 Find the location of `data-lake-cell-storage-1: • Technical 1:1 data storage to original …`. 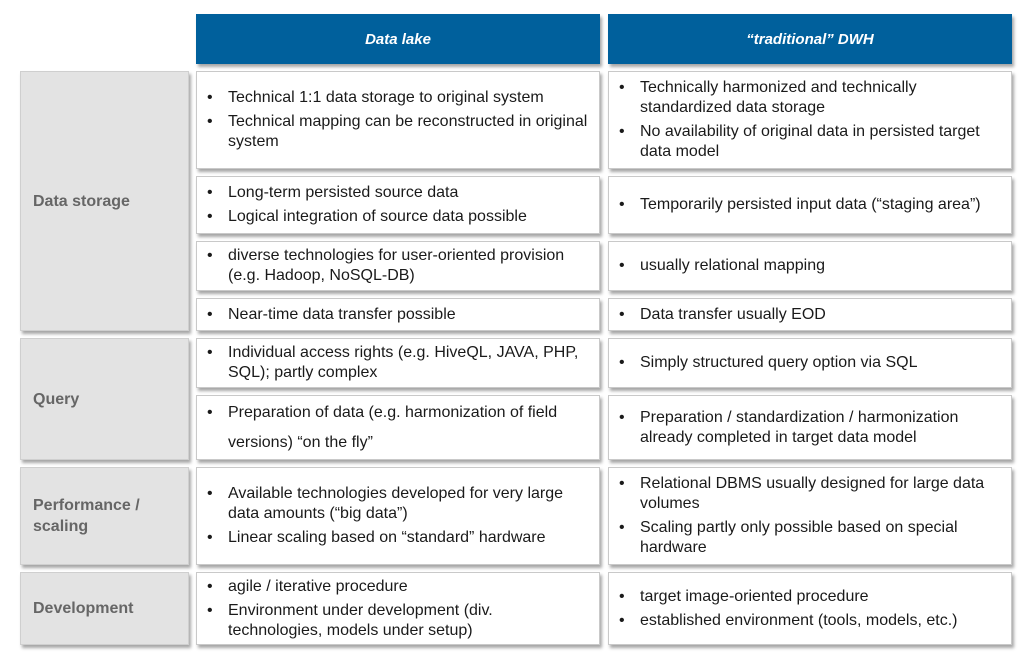

data-lake-cell-storage-1: • Technical 1:1 data storage to original … is located at coordinates (398, 120).